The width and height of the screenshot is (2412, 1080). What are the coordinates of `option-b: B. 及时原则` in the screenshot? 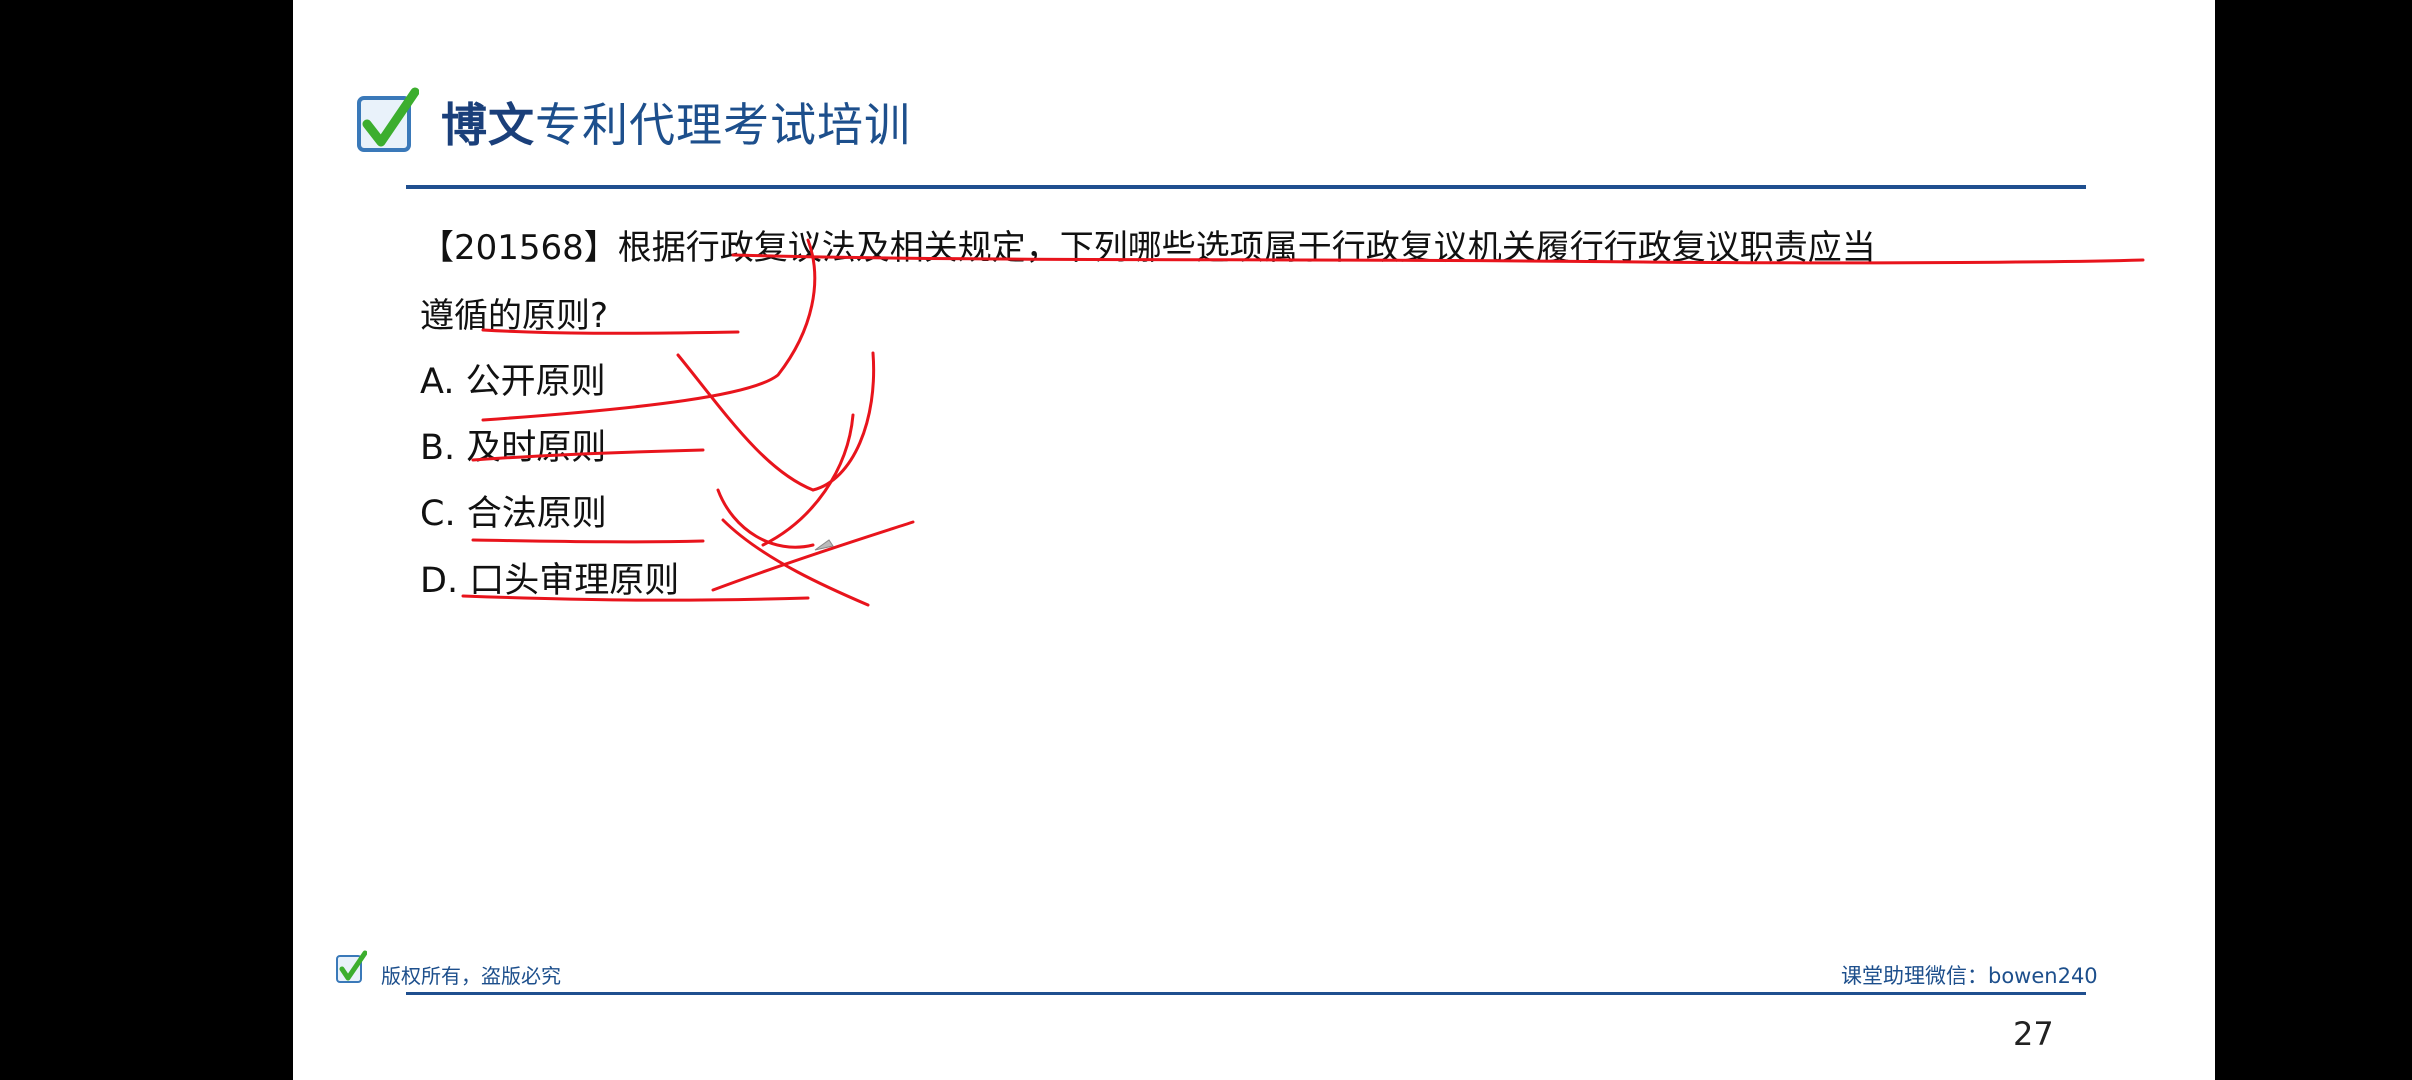 It's located at (513, 448).